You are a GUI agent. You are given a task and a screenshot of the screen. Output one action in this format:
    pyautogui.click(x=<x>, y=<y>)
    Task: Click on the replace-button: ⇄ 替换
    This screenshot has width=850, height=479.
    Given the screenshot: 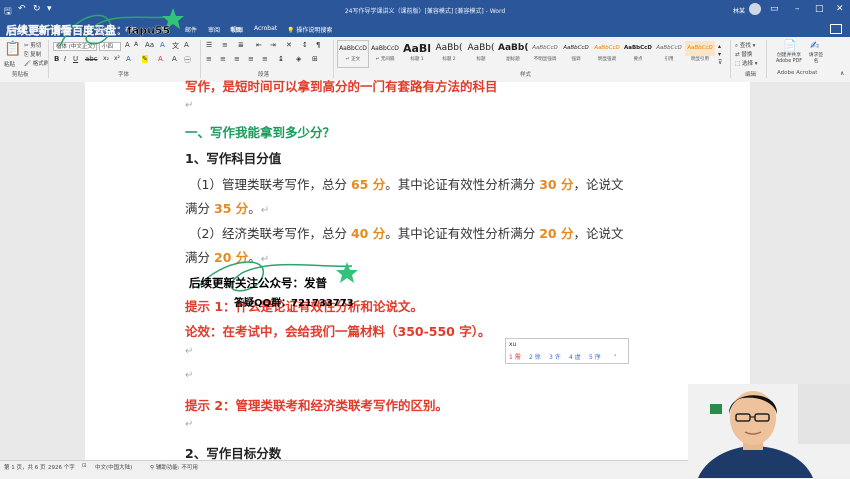 What is the action you would take?
    pyautogui.click(x=743, y=54)
    